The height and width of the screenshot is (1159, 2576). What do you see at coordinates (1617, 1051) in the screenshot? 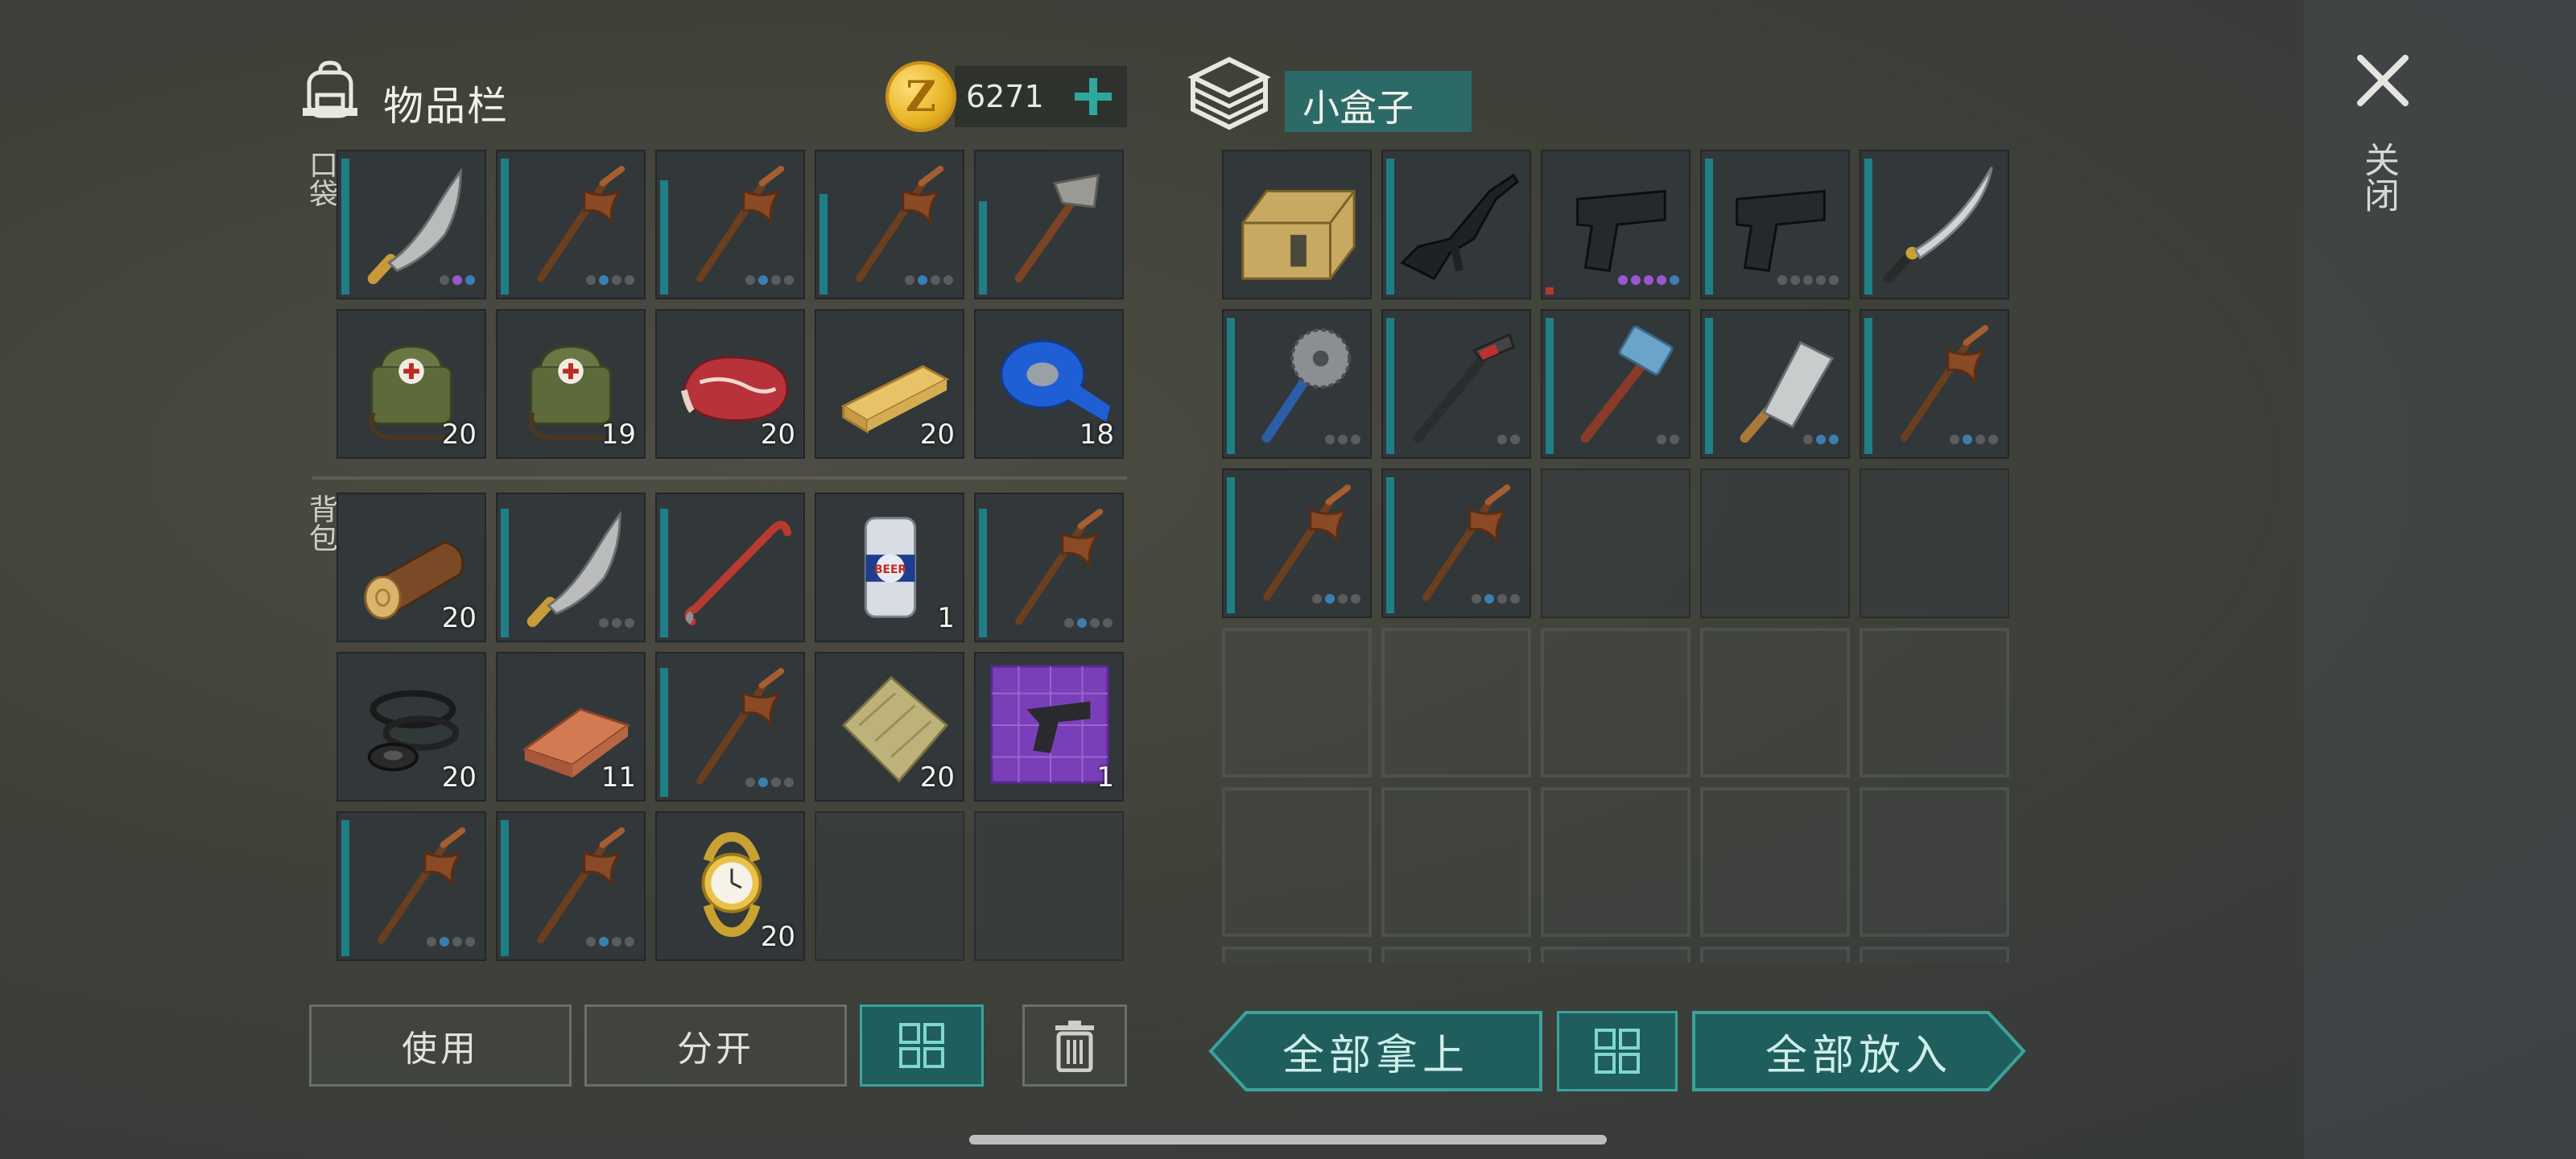
I see `sort-container-button` at bounding box center [1617, 1051].